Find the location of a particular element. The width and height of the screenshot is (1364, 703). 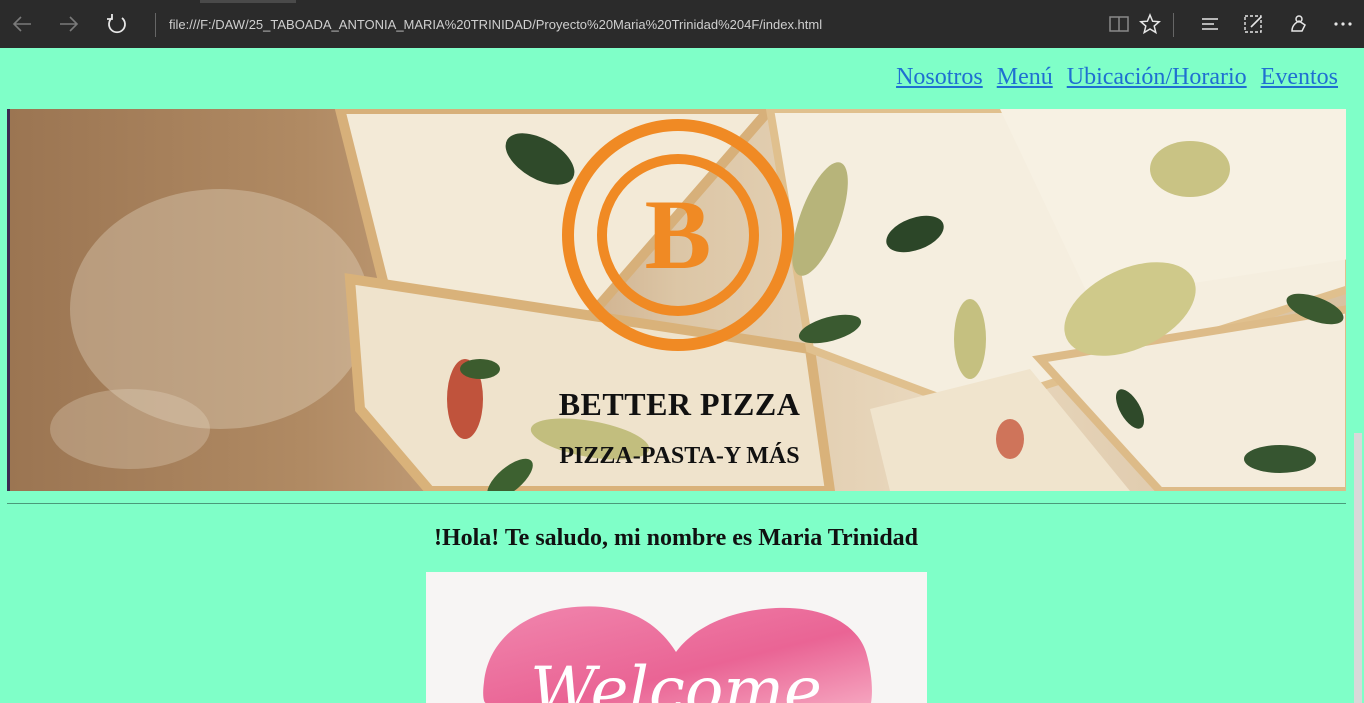

hero-title: BETTER PIZZA is located at coordinates (679, 404).